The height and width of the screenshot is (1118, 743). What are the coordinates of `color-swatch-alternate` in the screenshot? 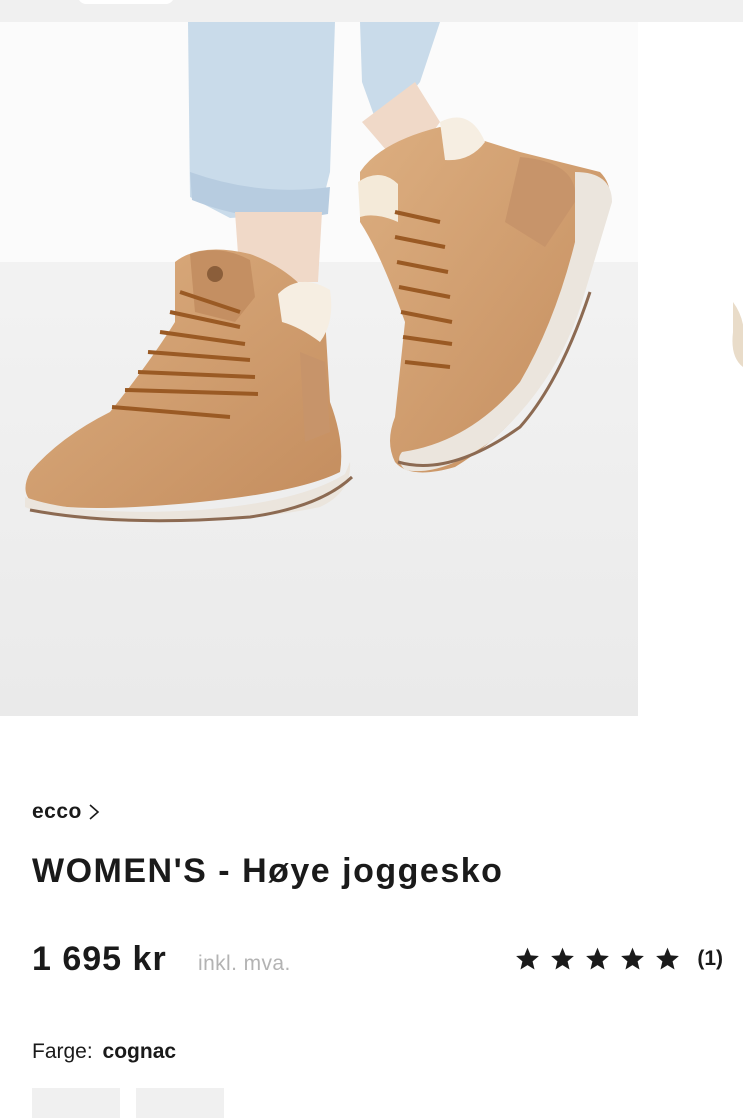 It's located at (180, 1103).